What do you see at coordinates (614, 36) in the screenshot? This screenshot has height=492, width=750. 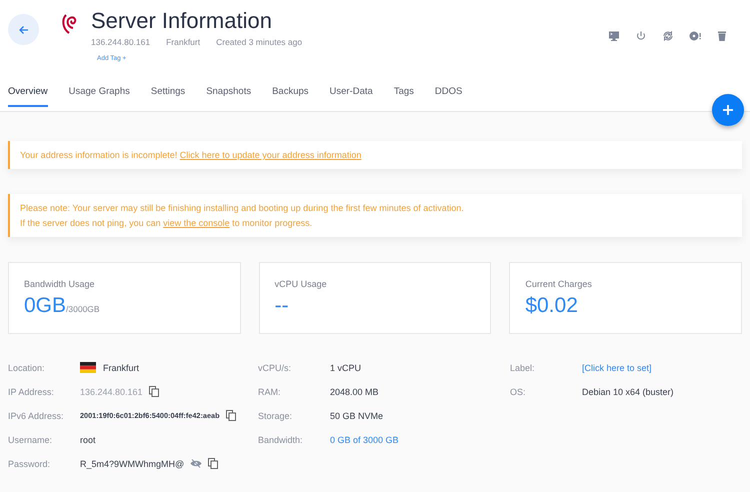 I see `console-monitor-icon` at bounding box center [614, 36].